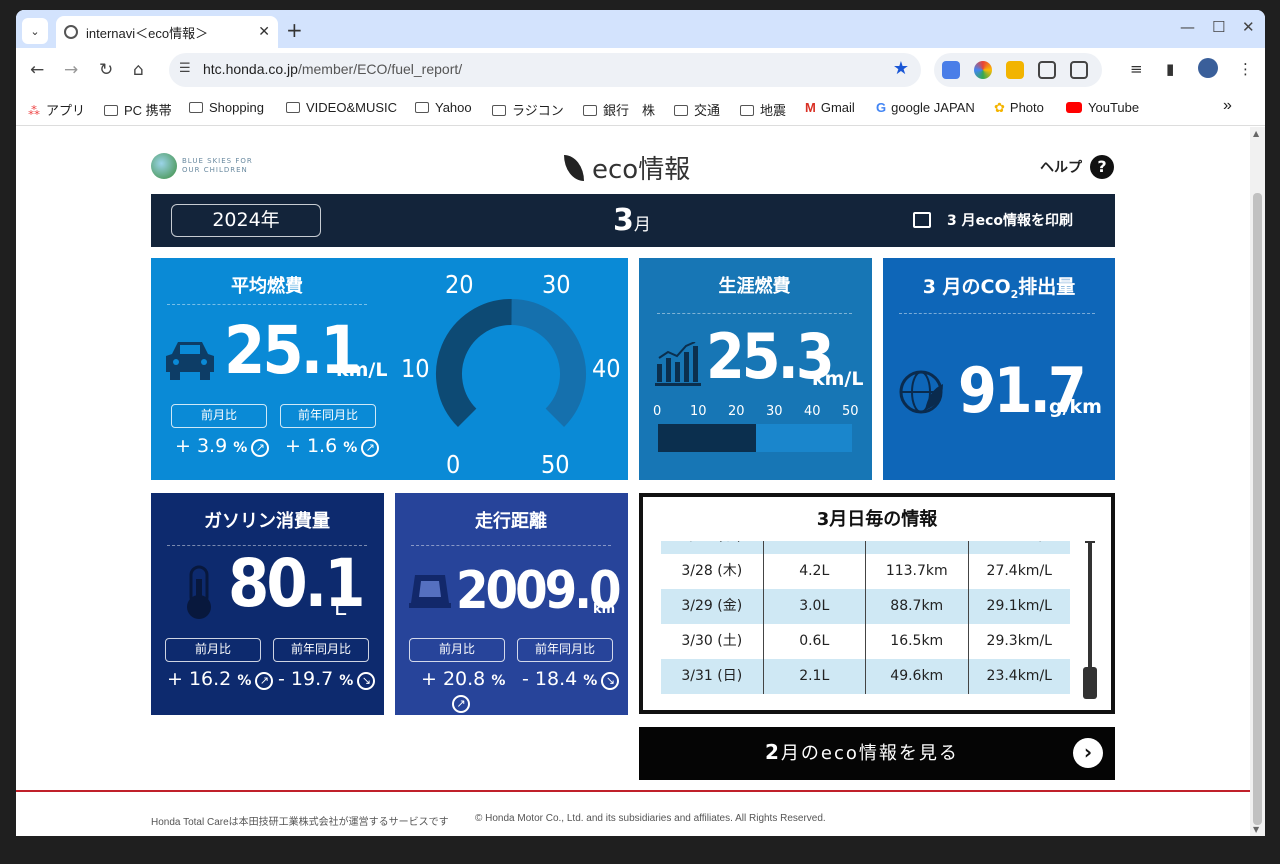  Describe the element at coordinates (736, 411) in the screenshot. I see `scale-20: 20` at that location.